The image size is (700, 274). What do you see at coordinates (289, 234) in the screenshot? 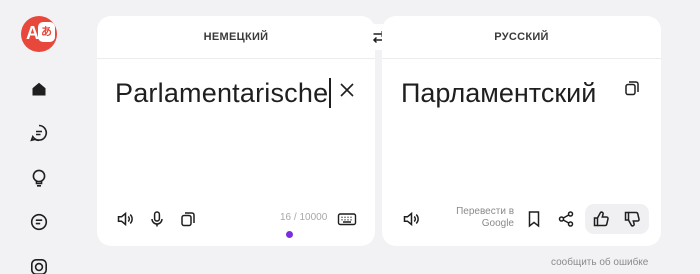
I see `status-dot` at bounding box center [289, 234].